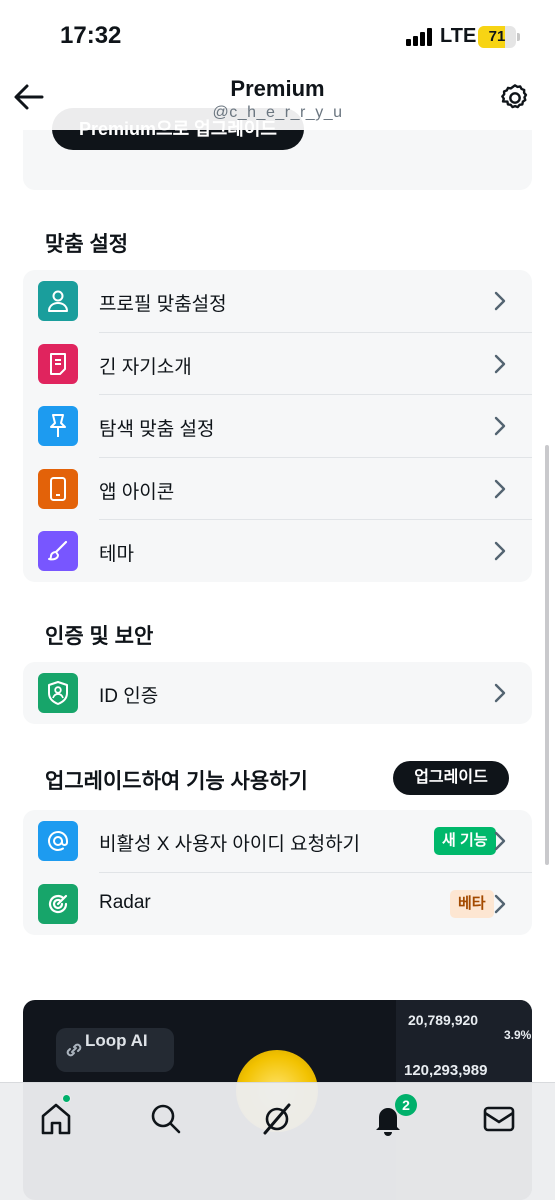 The height and width of the screenshot is (1200, 555). I want to click on gear-icon, so click(515, 98).